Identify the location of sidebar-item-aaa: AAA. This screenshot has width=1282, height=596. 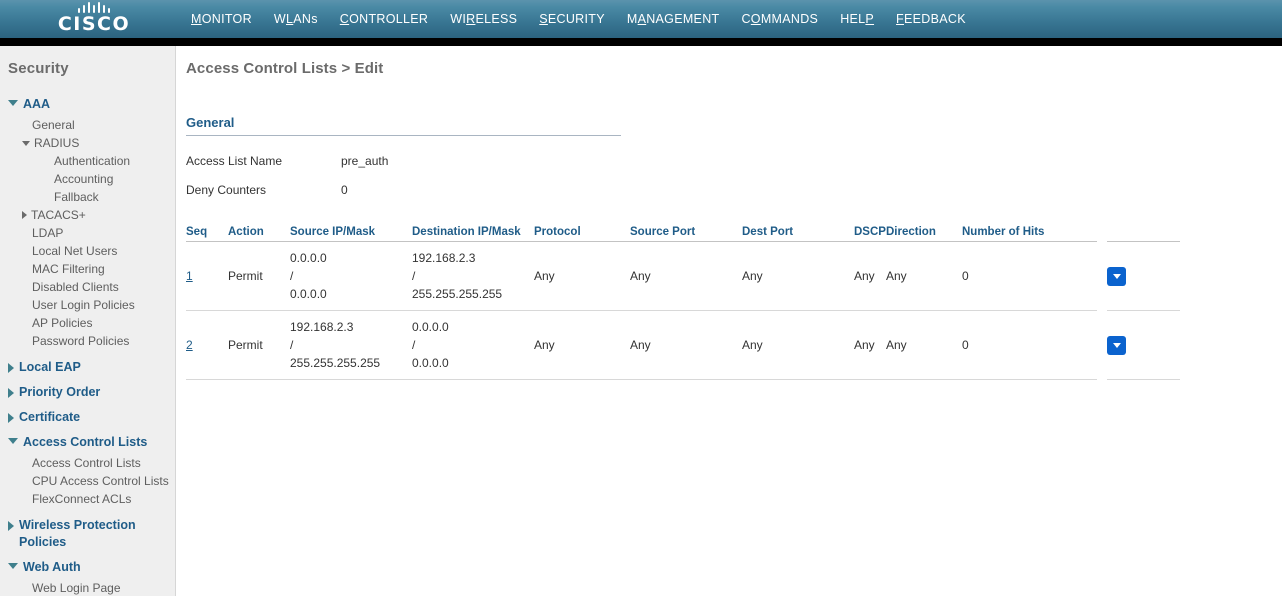
(87, 104).